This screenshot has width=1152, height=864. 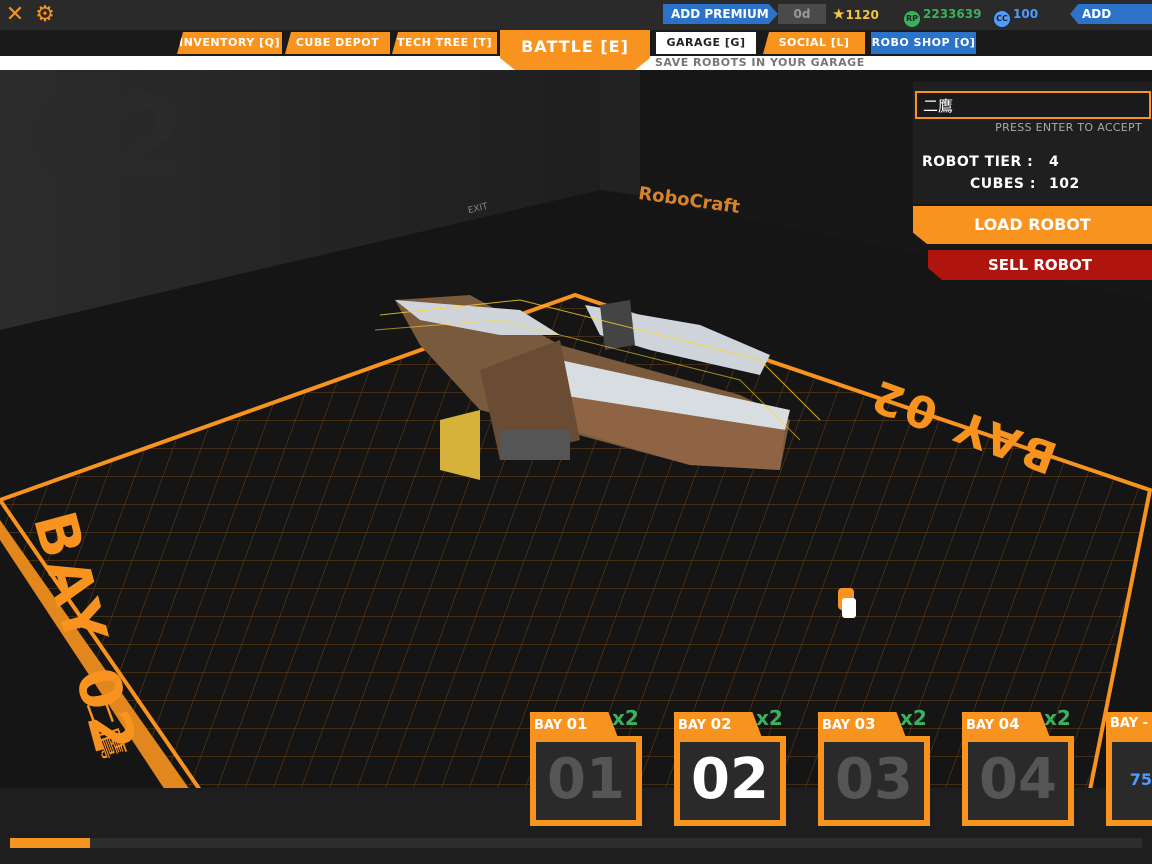 I want to click on tech-points: ★1120, so click(x=855, y=14).